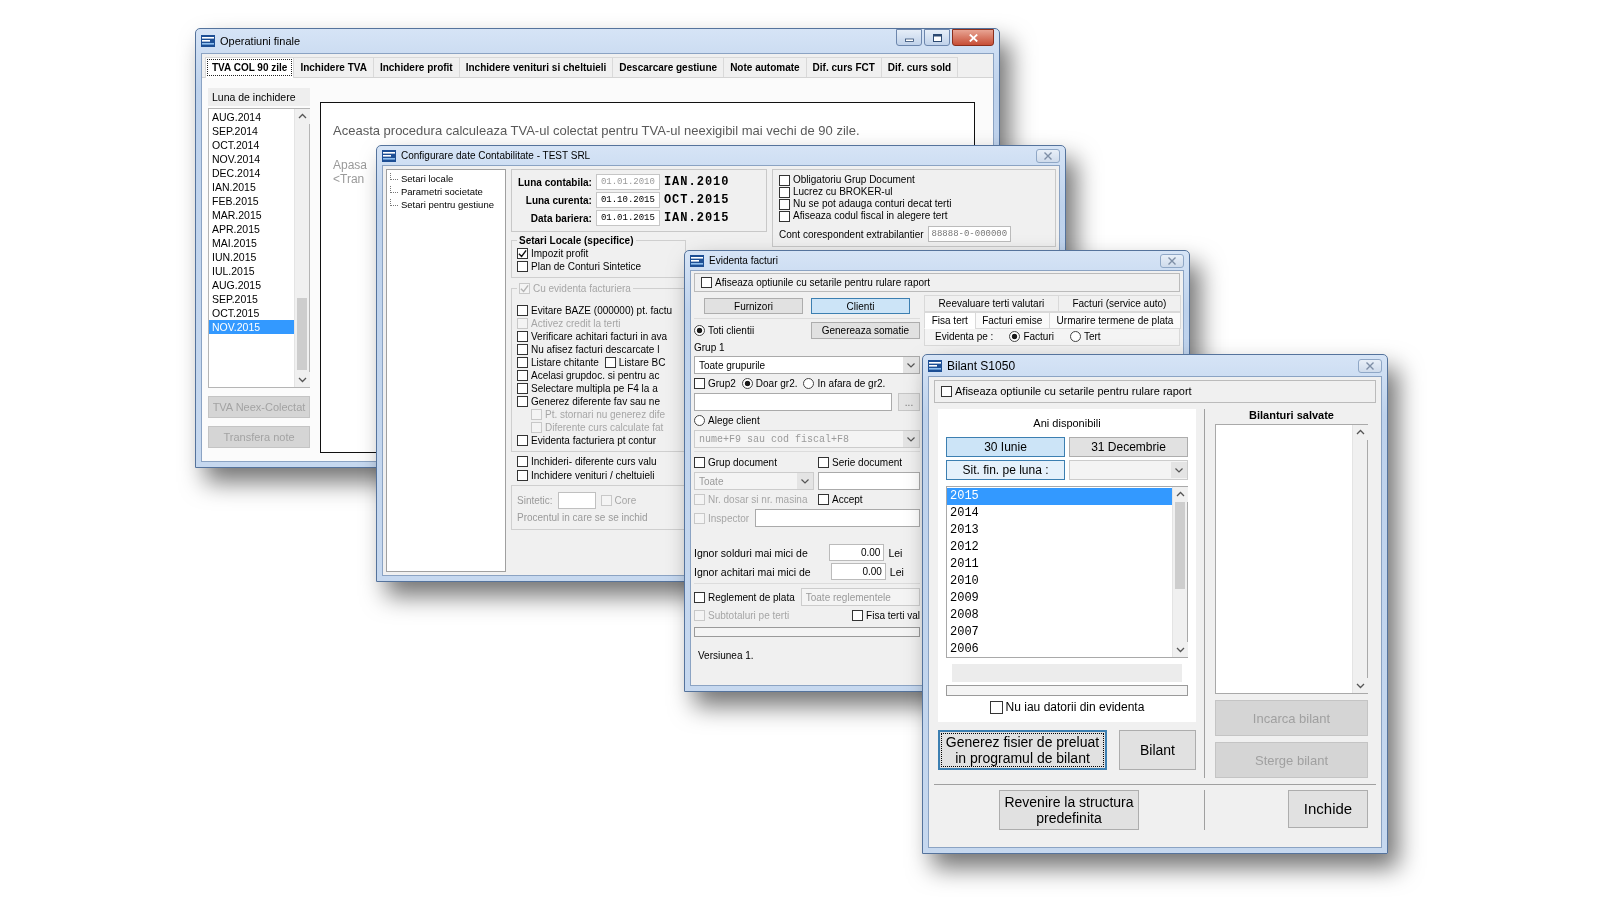 The height and width of the screenshot is (900, 1600). Describe the element at coordinates (1012, 320) in the screenshot. I see `tab: Facturi emise` at that location.